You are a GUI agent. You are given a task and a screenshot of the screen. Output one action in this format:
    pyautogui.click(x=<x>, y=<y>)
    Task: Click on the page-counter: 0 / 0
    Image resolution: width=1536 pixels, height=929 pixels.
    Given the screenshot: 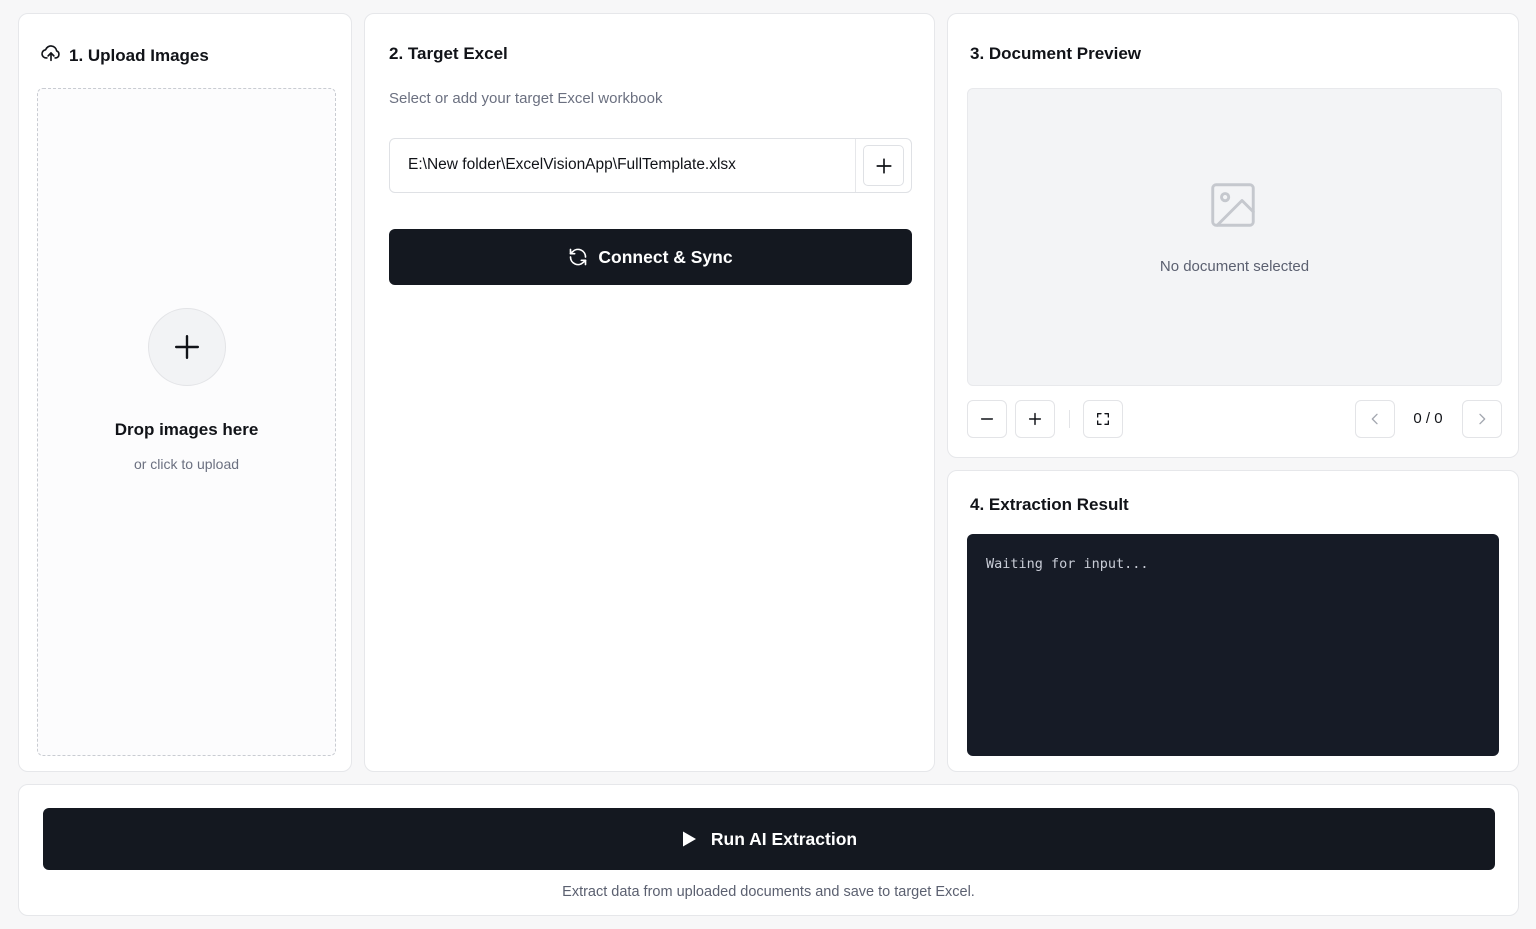 What is the action you would take?
    pyautogui.click(x=1428, y=418)
    